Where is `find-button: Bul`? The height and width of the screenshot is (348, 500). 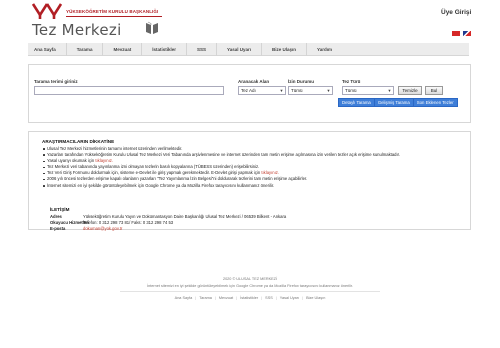 find-button: Bul is located at coordinates (434, 90).